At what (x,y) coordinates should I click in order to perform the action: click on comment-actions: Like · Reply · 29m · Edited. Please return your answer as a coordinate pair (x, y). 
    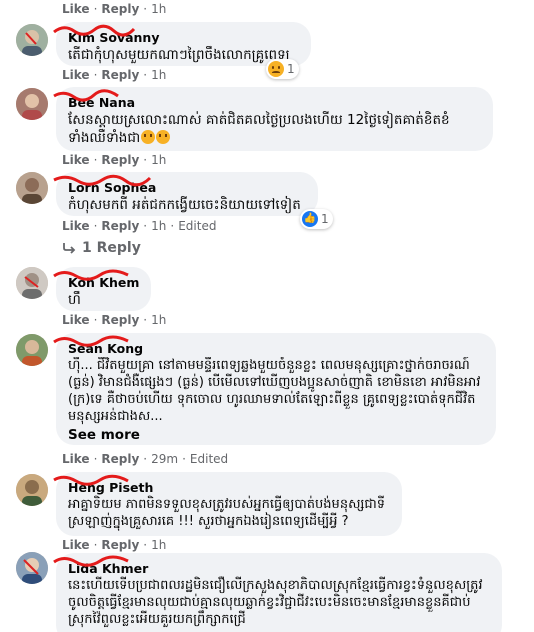
    Looking at the image, I should click on (145, 459).